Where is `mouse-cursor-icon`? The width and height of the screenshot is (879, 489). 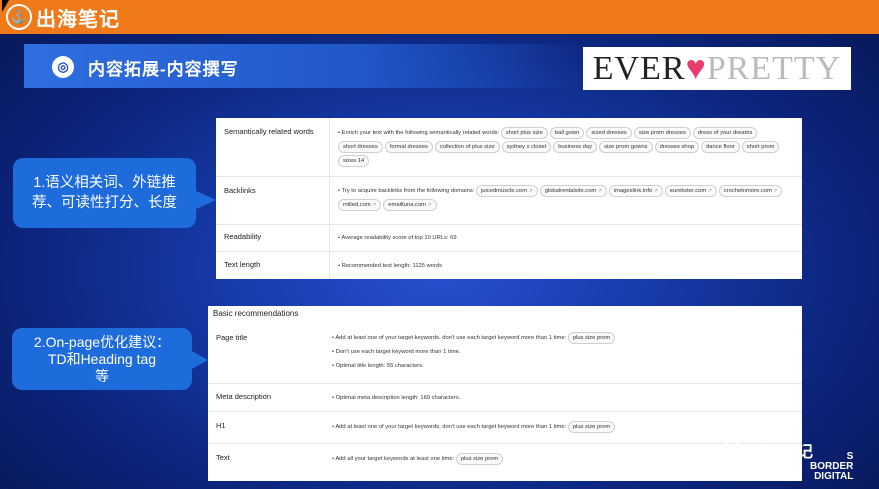 mouse-cursor-icon is located at coordinates (5, 6).